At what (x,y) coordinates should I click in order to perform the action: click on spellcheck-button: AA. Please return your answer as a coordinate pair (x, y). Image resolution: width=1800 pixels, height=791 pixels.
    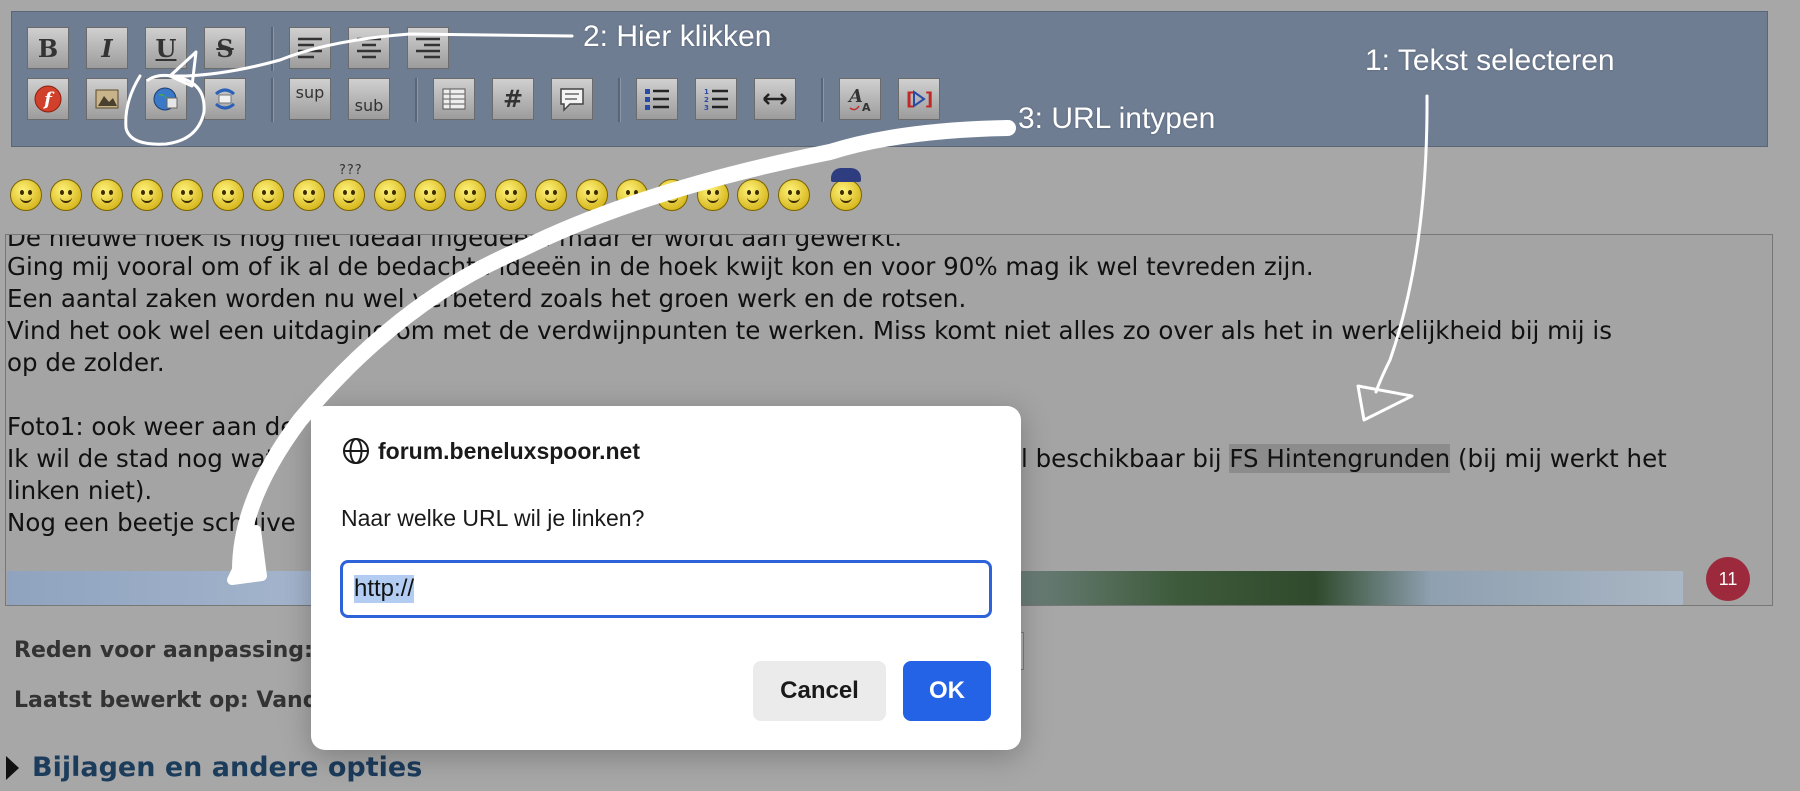
    Looking at the image, I should click on (860, 99).